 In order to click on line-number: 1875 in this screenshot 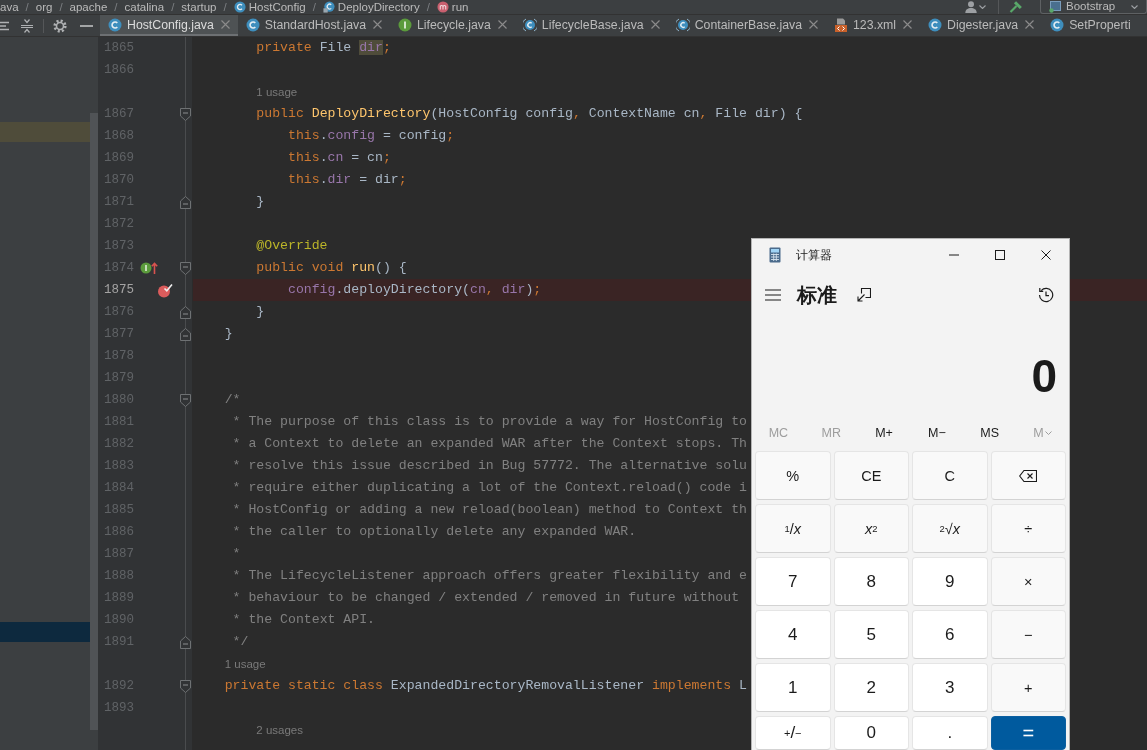, I will do `click(119, 290)`.